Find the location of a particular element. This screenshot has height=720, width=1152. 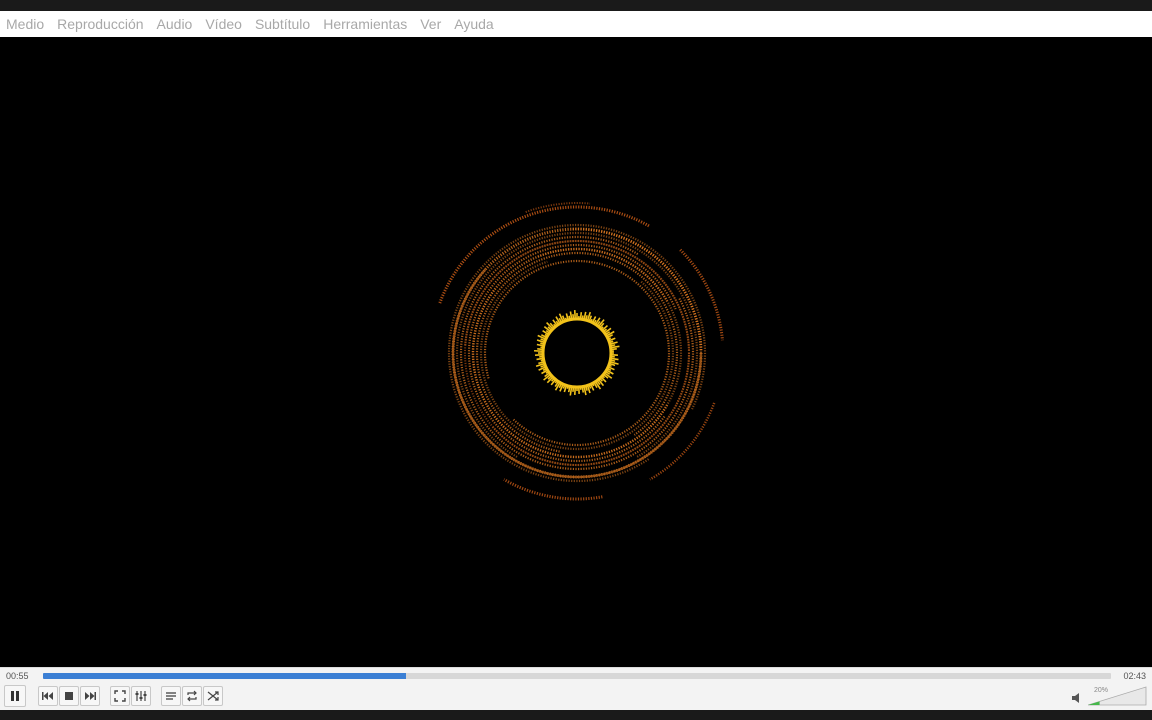

stop-icon is located at coordinates (69, 696).